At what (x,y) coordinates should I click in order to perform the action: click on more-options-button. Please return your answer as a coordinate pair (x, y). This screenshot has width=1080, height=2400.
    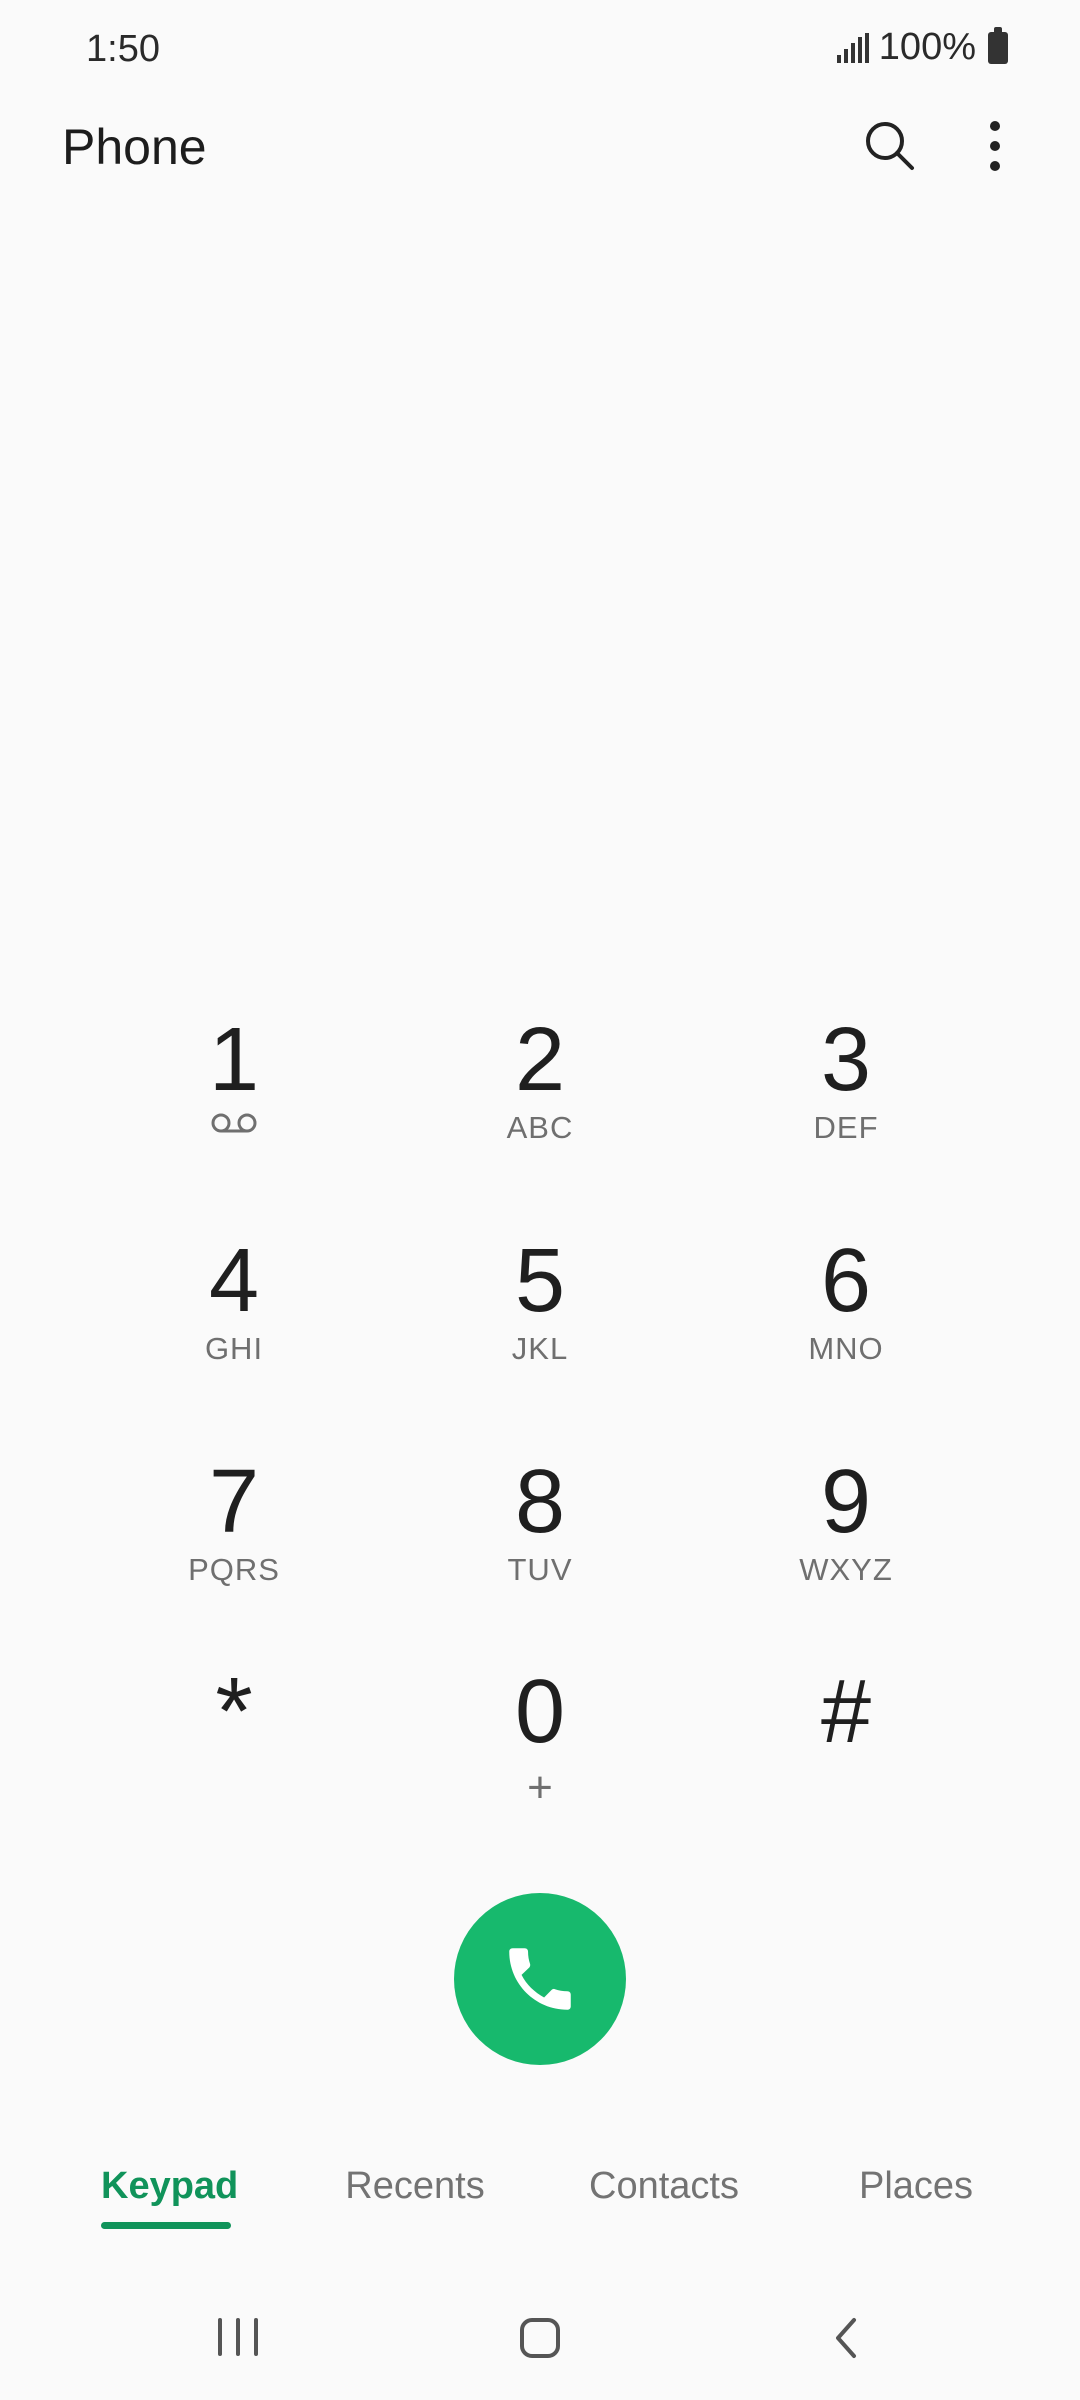
    Looking at the image, I should click on (995, 146).